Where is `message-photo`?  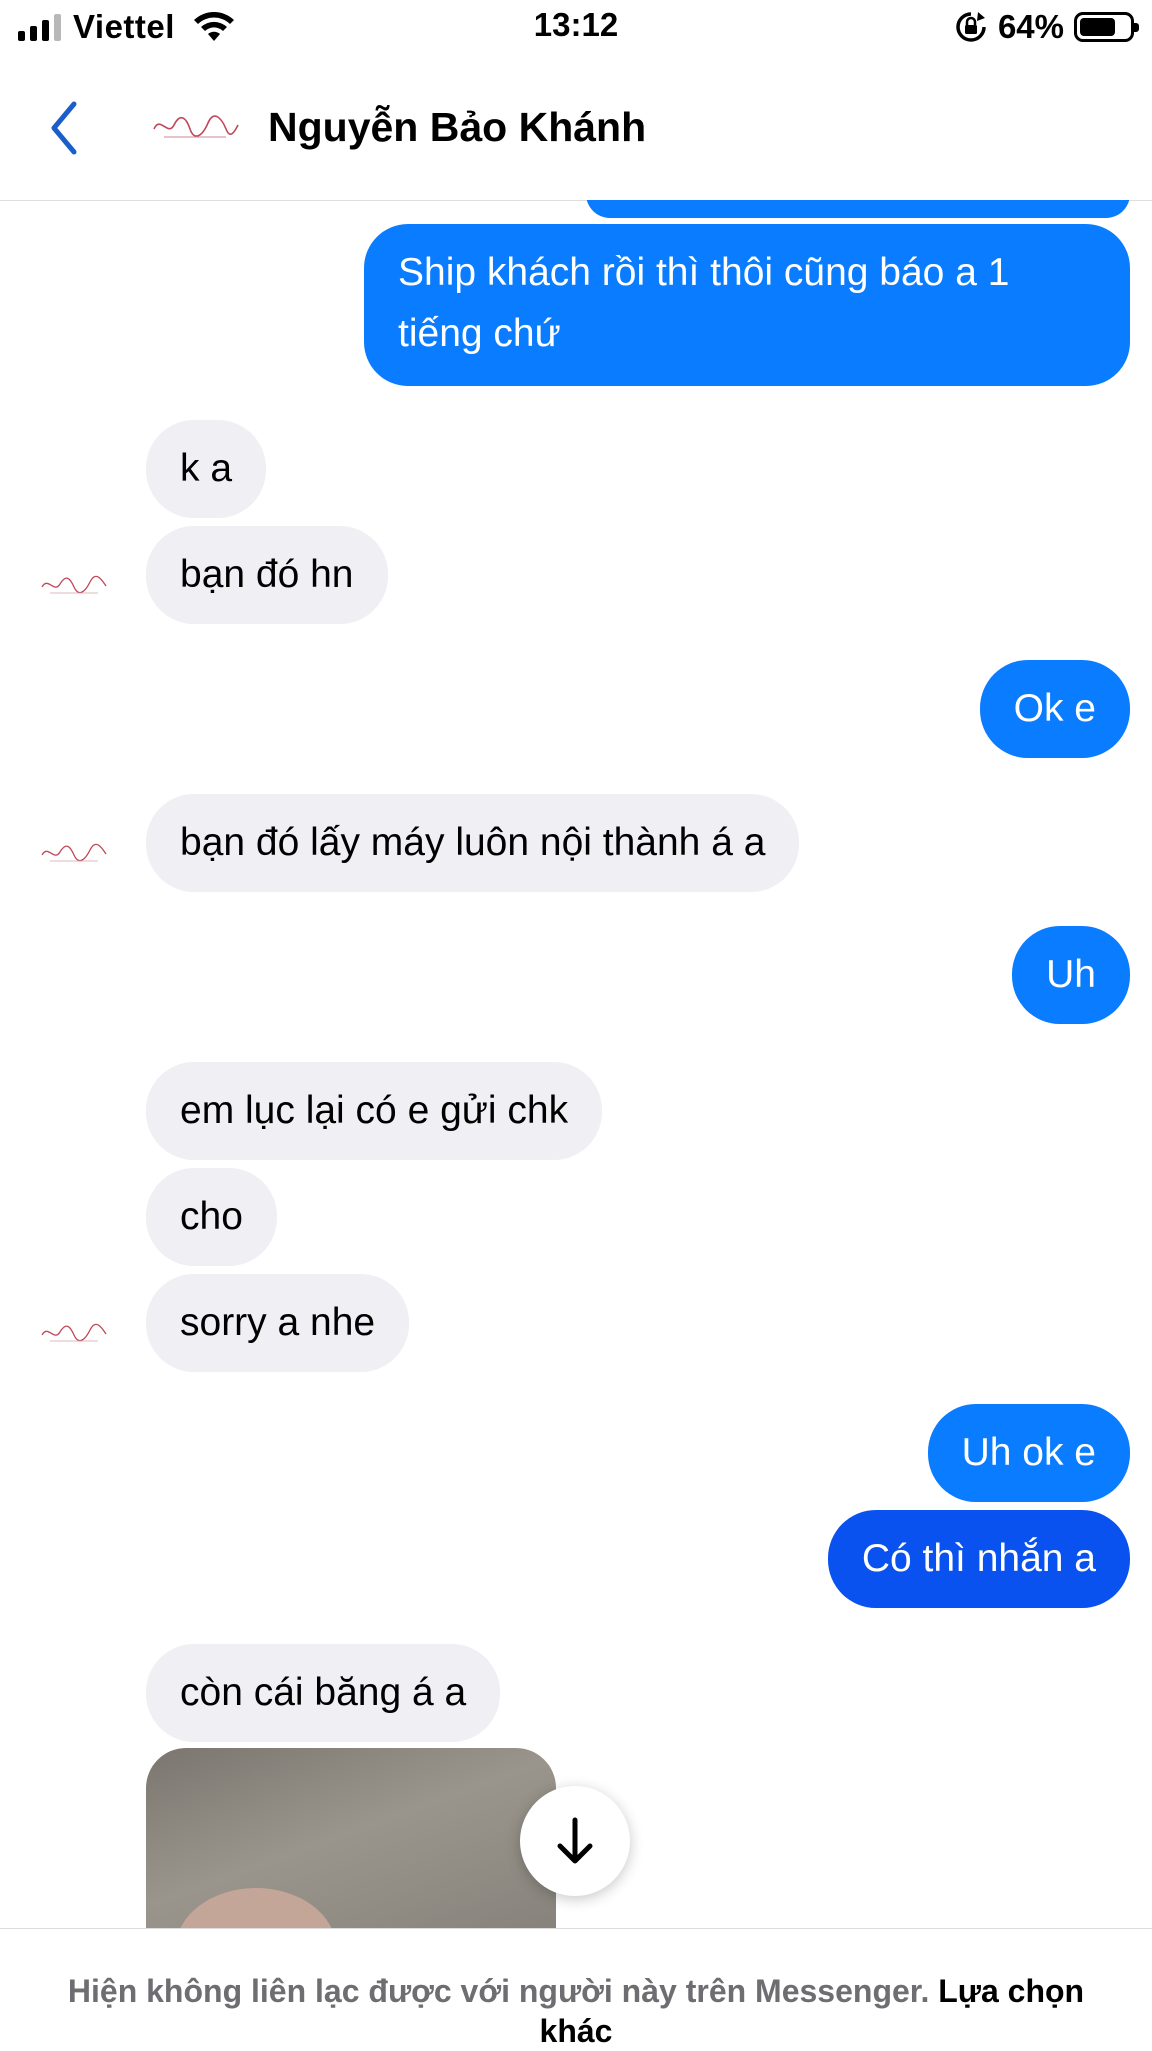 message-photo is located at coordinates (351, 1838).